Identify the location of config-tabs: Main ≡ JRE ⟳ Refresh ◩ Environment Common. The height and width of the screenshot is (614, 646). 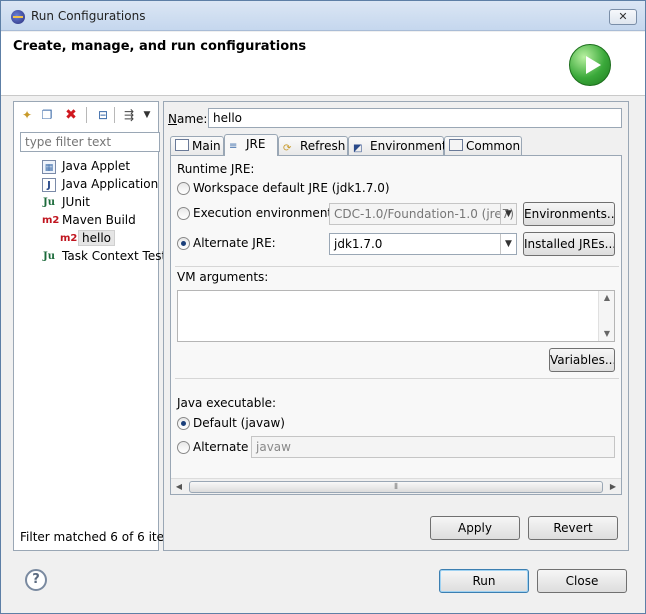
(396, 145).